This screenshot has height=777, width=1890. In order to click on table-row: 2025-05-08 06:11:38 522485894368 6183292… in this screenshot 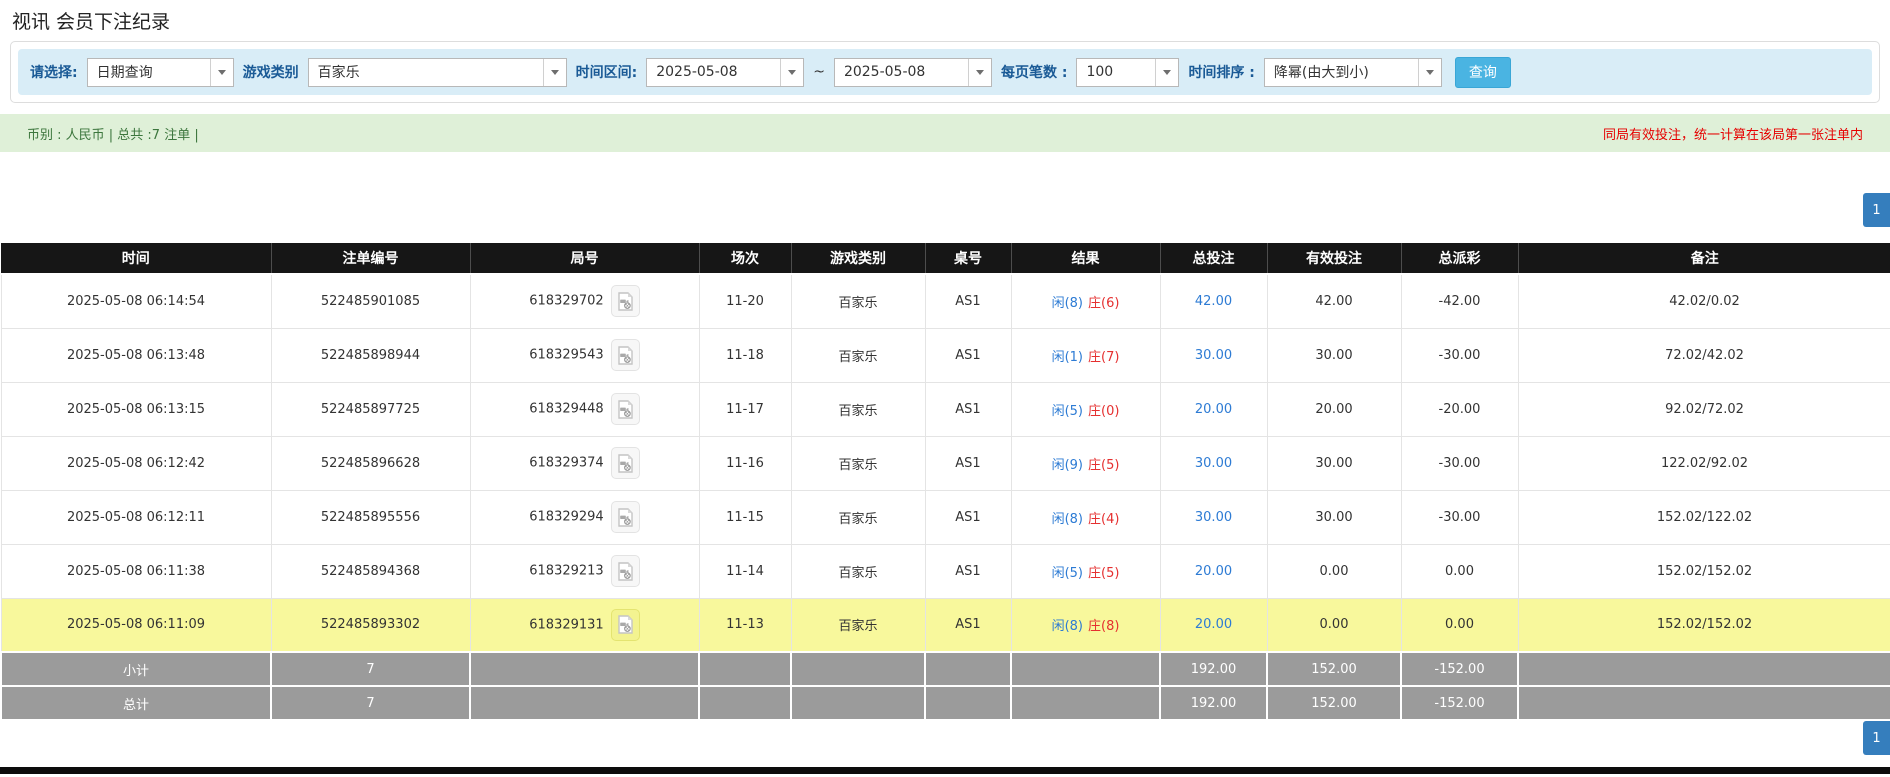, I will do `click(945, 571)`.